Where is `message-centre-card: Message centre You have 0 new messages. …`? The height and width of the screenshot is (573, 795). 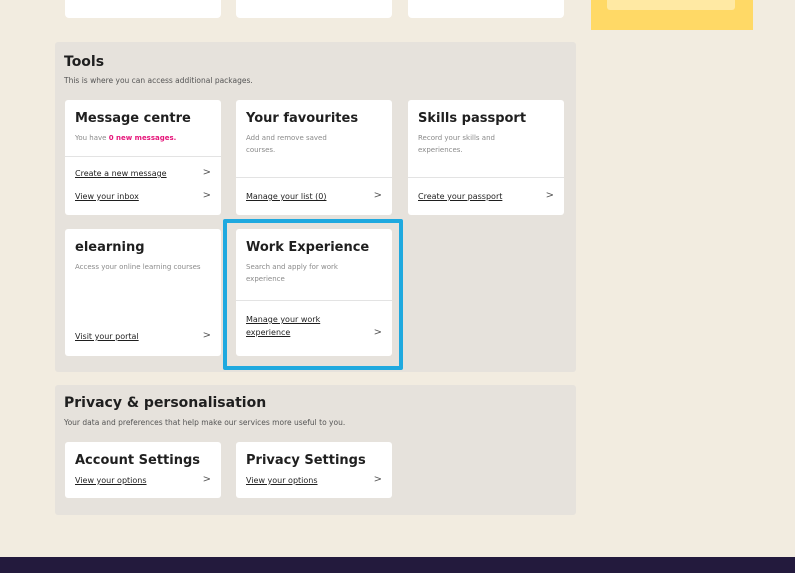 message-centre-card: Message centre You have 0 new messages. … is located at coordinates (143, 157).